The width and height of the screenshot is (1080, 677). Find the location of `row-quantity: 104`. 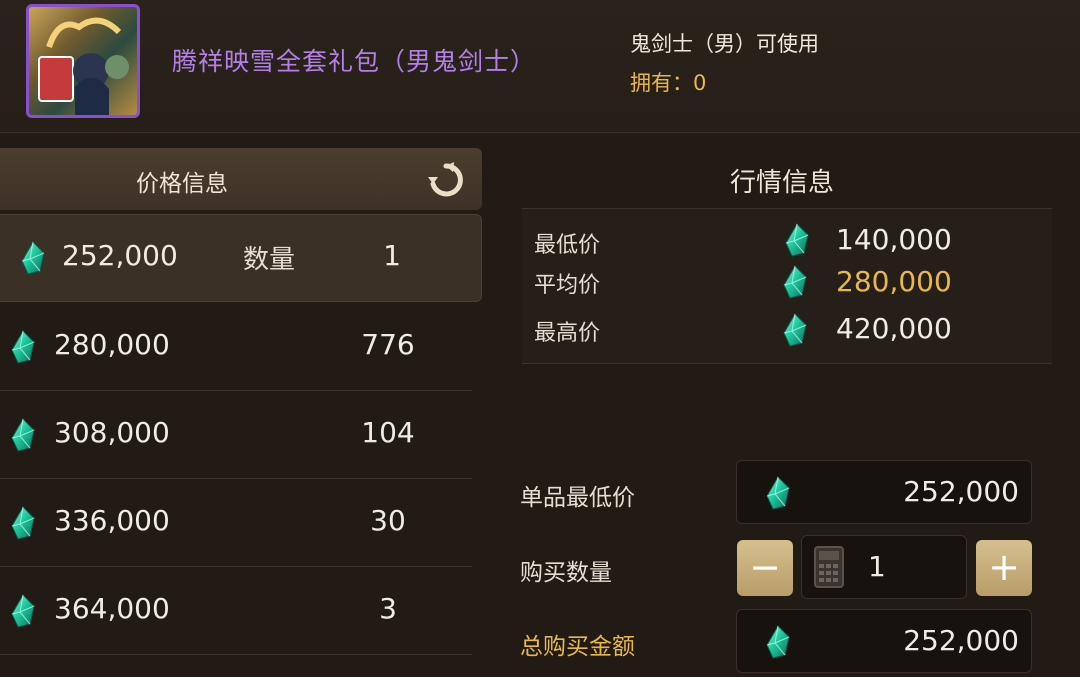

row-quantity: 104 is located at coordinates (388, 432).